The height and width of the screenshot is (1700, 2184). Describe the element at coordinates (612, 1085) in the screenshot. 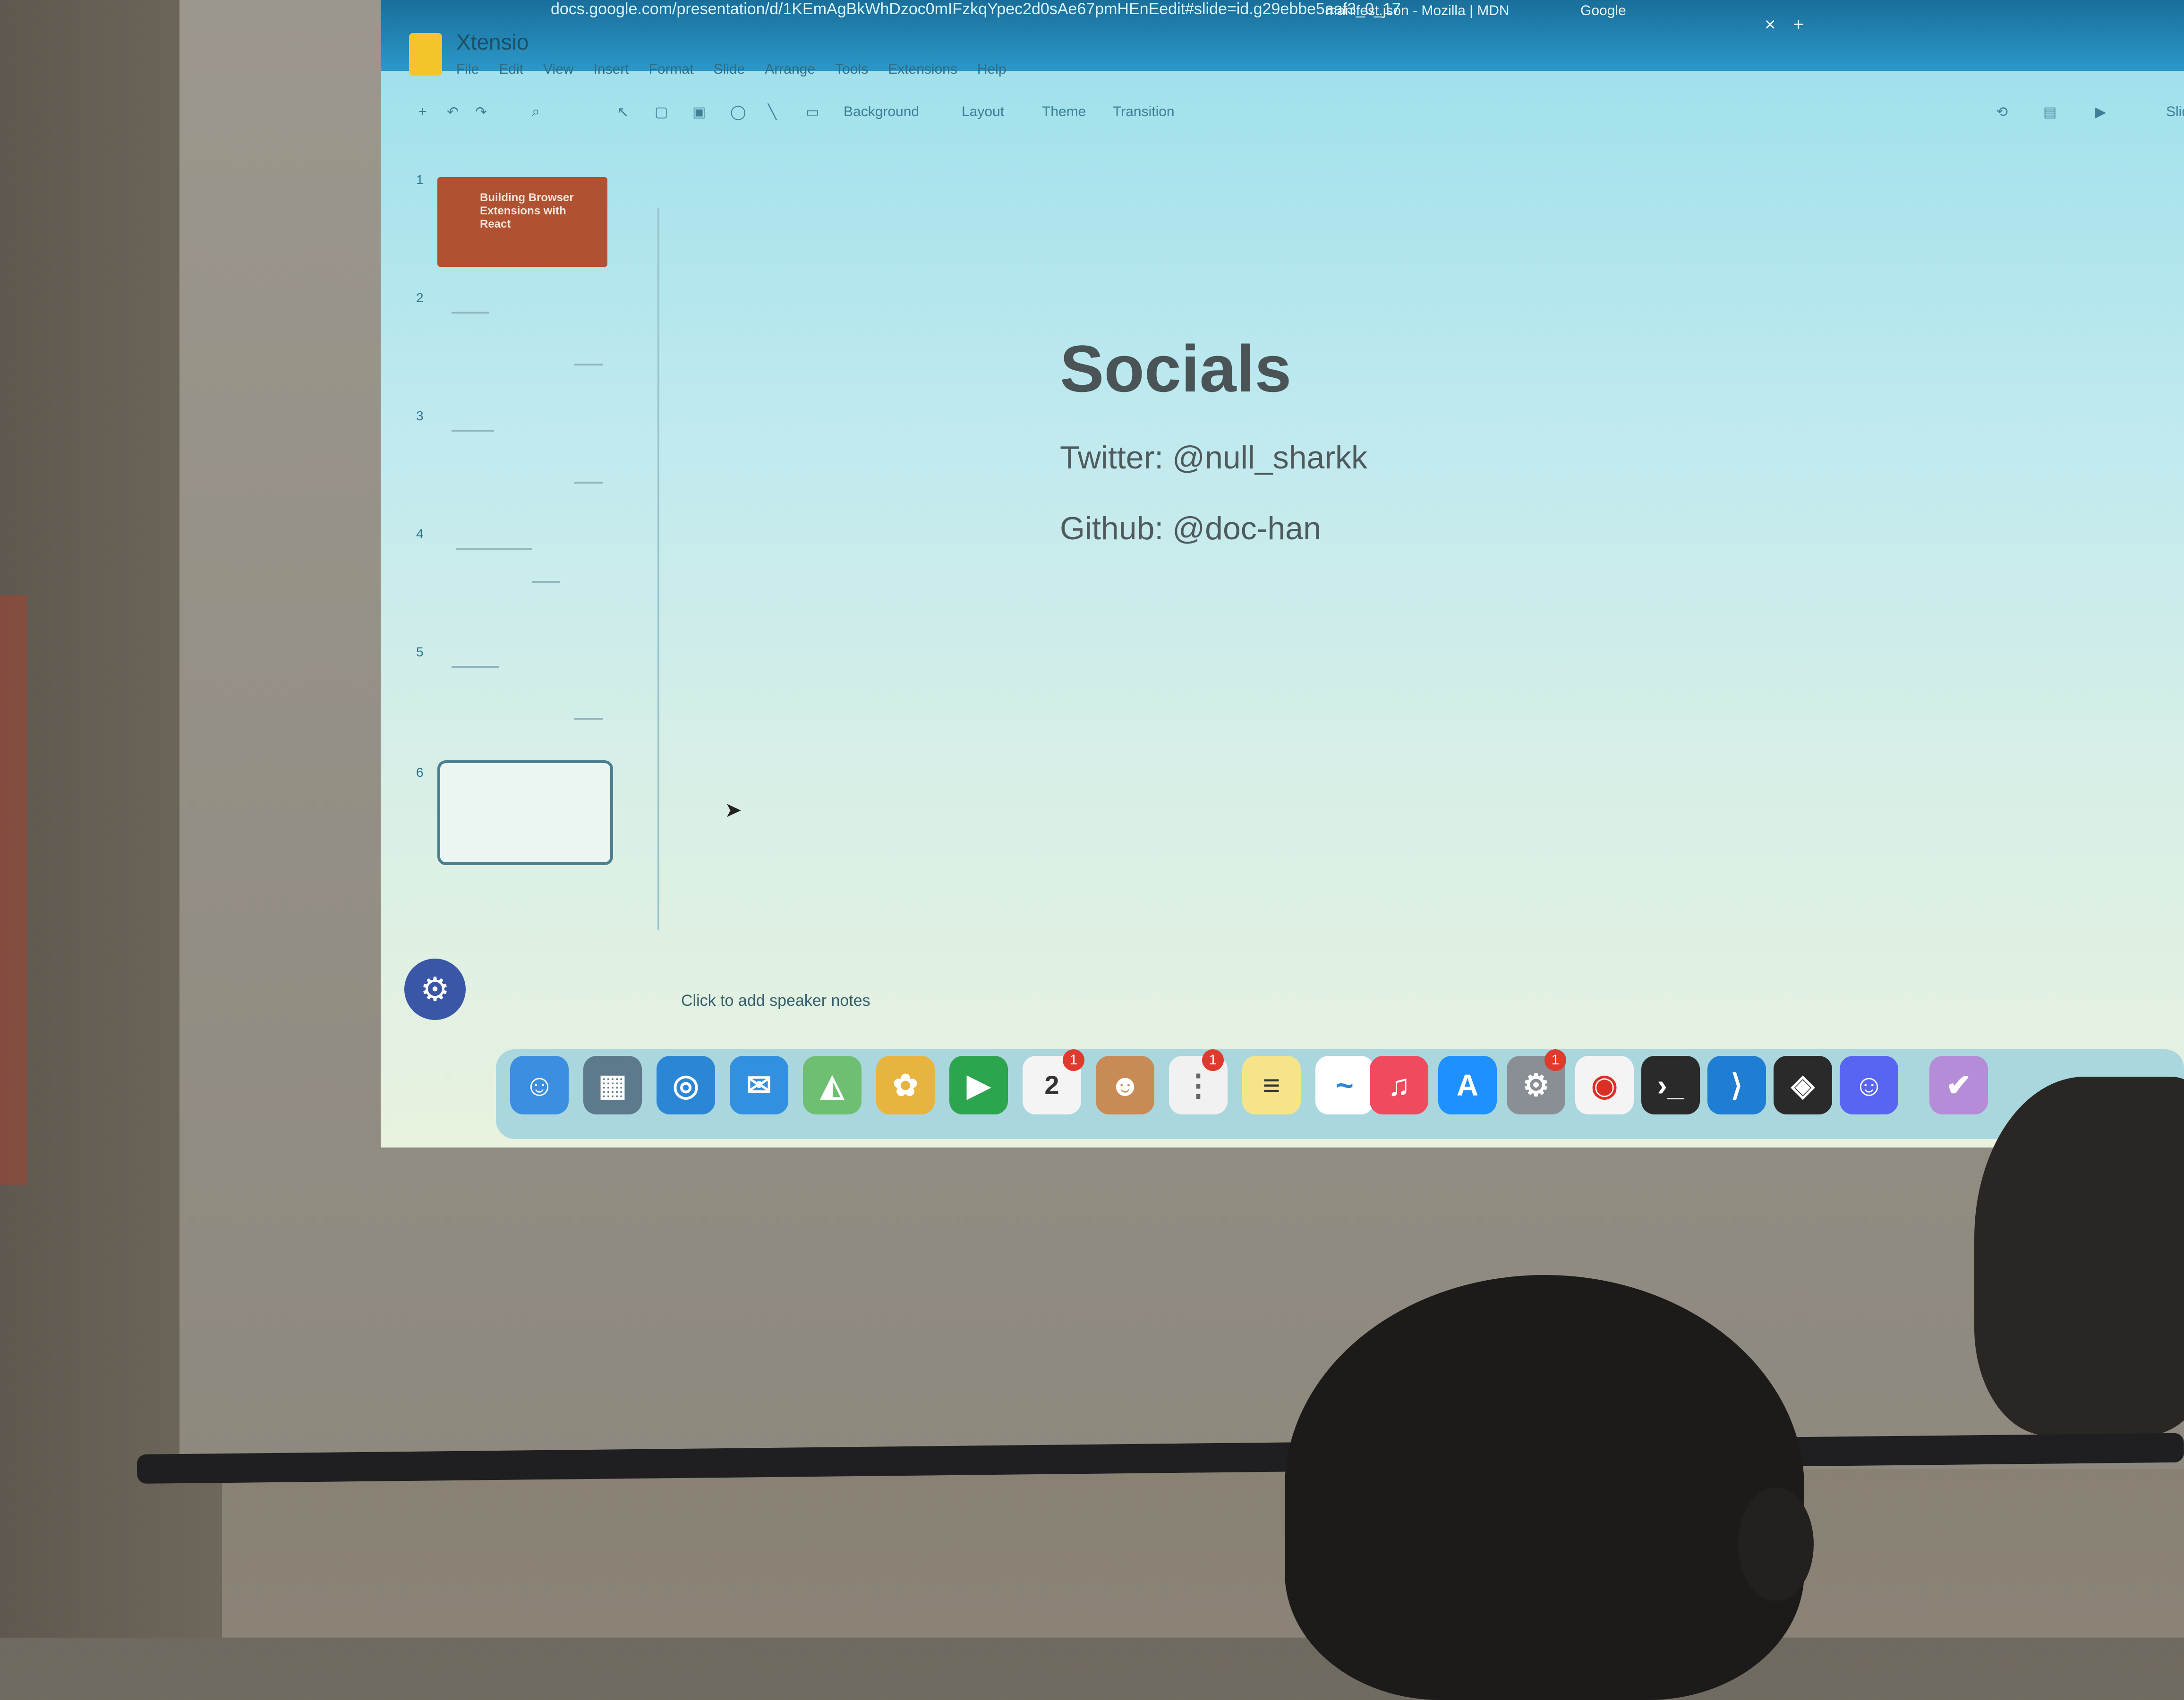

I see `launchpad-icon: ▦` at that location.